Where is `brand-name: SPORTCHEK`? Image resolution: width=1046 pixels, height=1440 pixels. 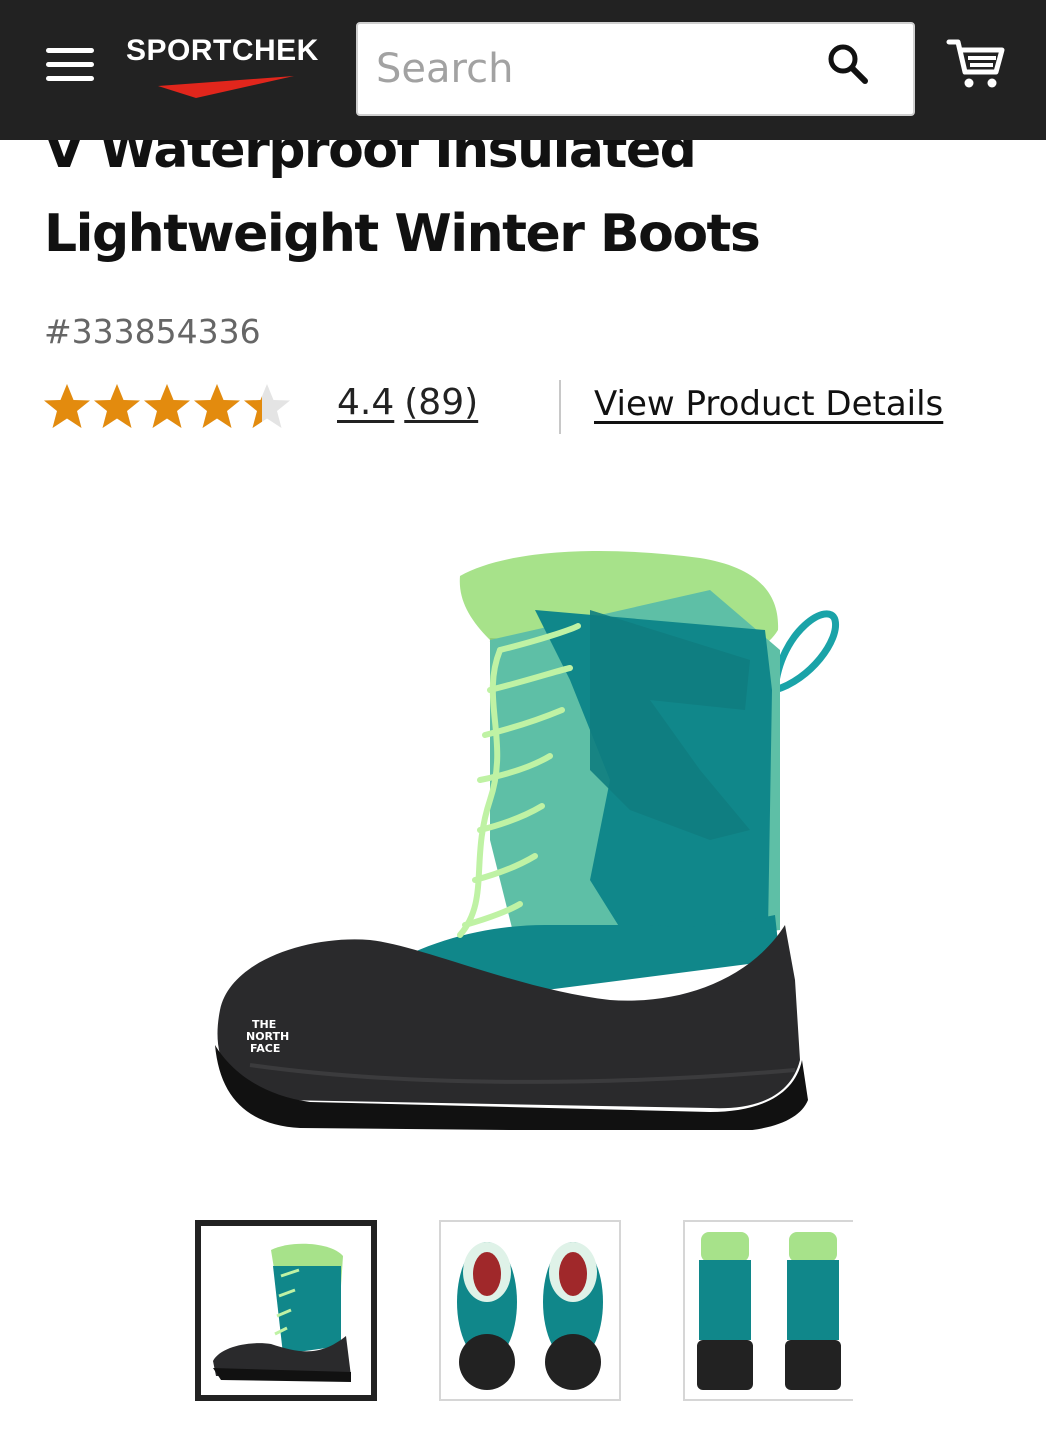 brand-name: SPORTCHEK is located at coordinates (222, 50).